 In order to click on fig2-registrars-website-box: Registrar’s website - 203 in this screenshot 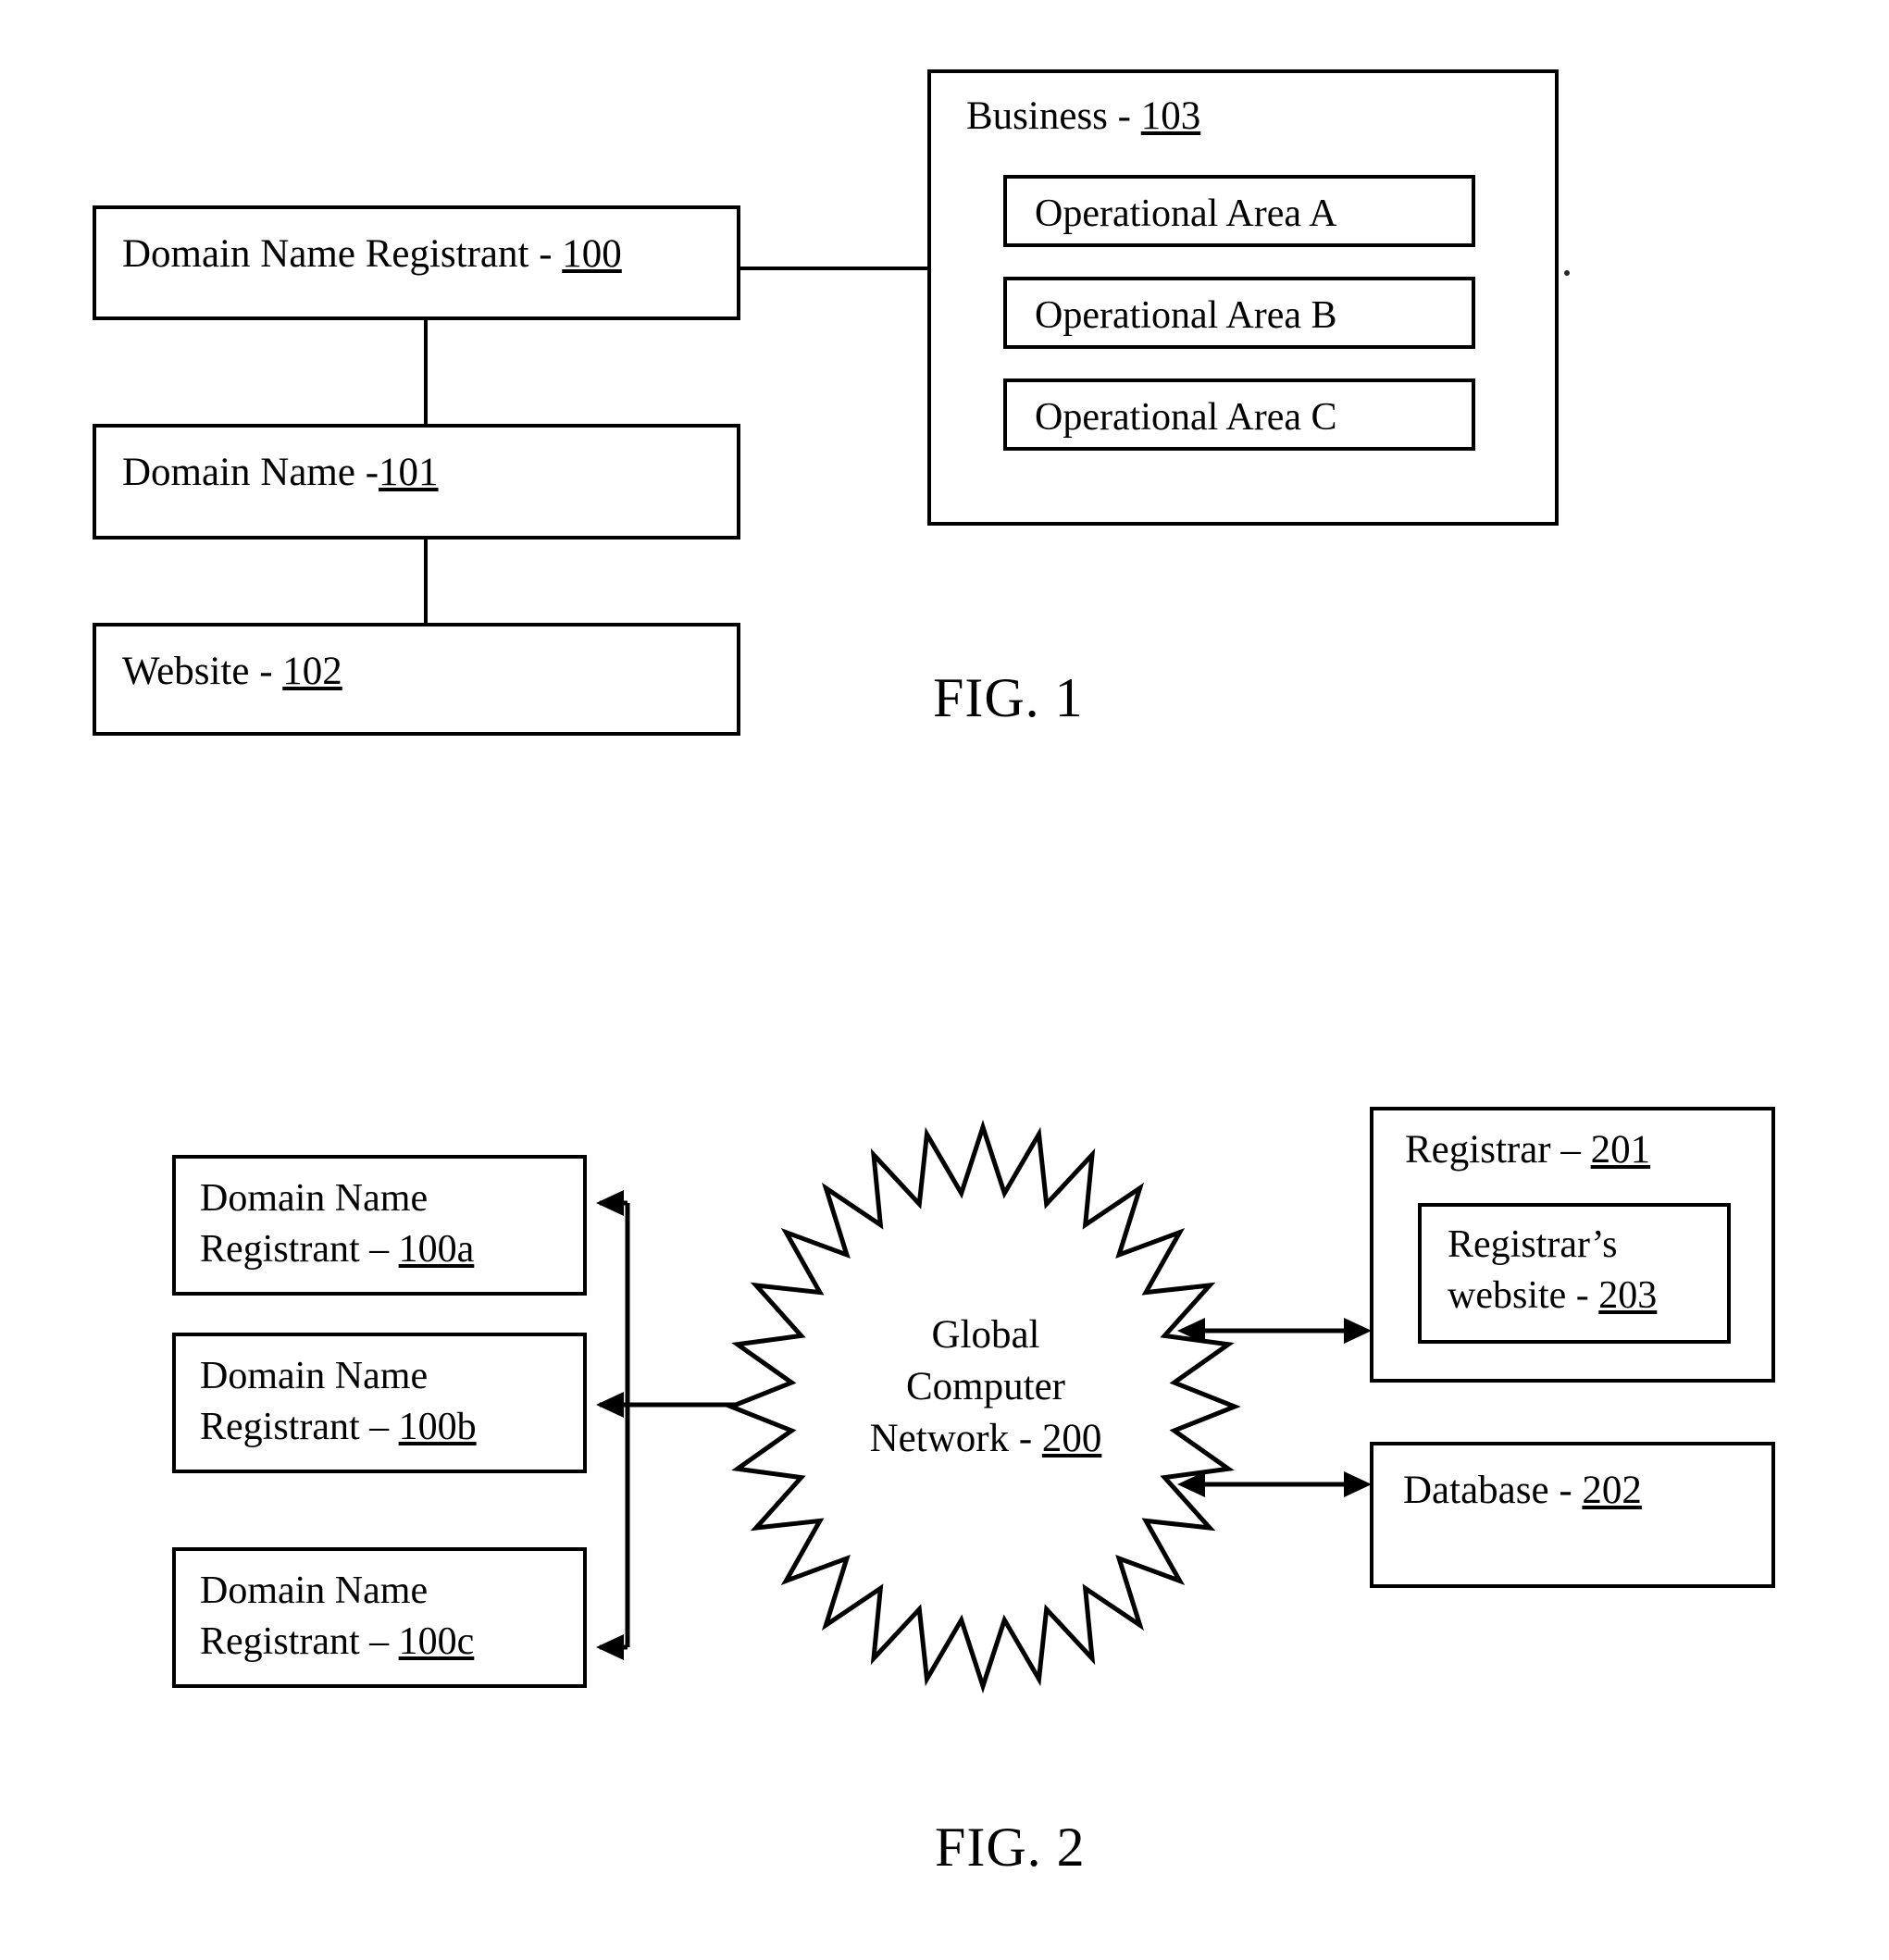, I will do `click(1574, 1273)`.